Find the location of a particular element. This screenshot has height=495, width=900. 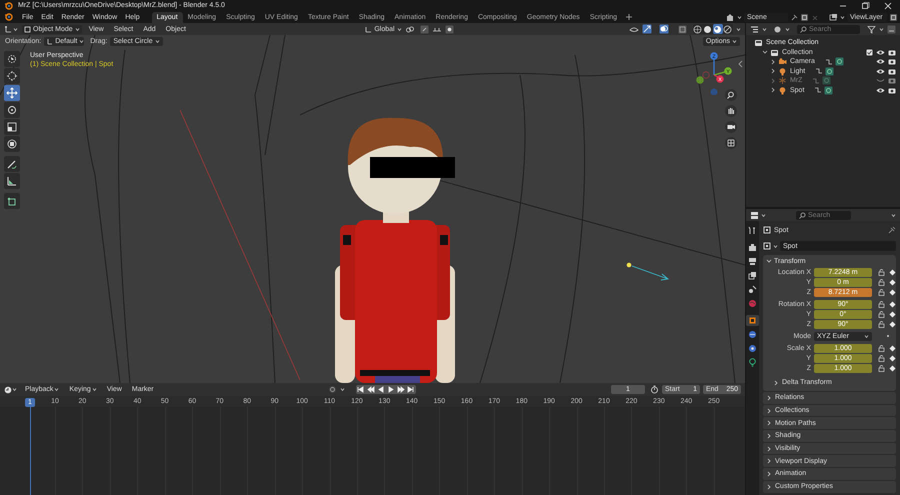

display-mode-icon is located at coordinates (777, 29).